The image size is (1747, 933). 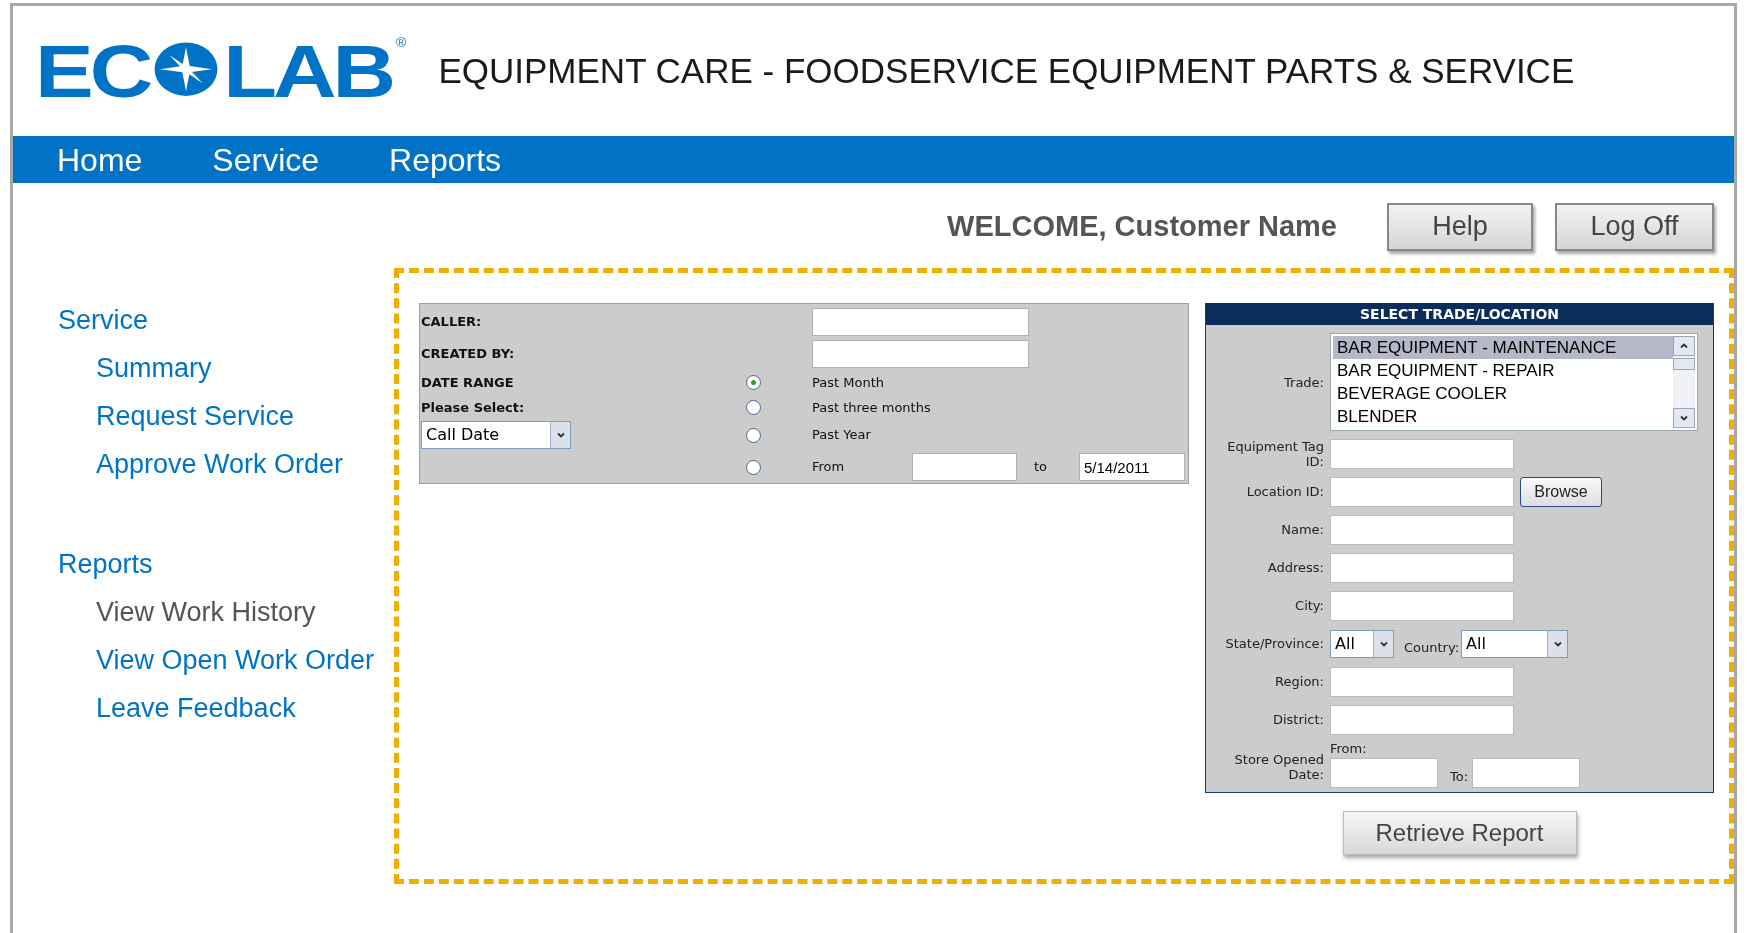 I want to click on field-label: CALLER:, so click(x=451, y=322).